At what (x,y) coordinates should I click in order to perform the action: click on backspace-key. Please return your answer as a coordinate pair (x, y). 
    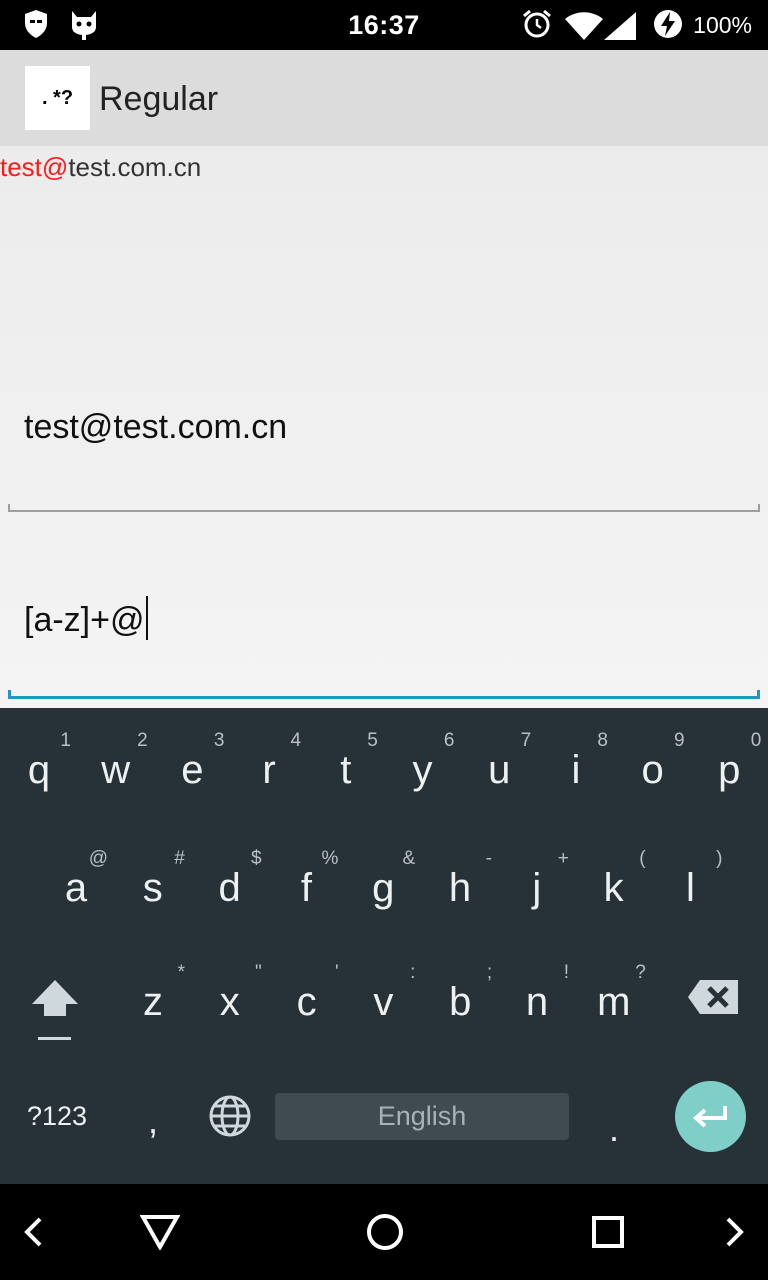
    Looking at the image, I should click on (714, 997).